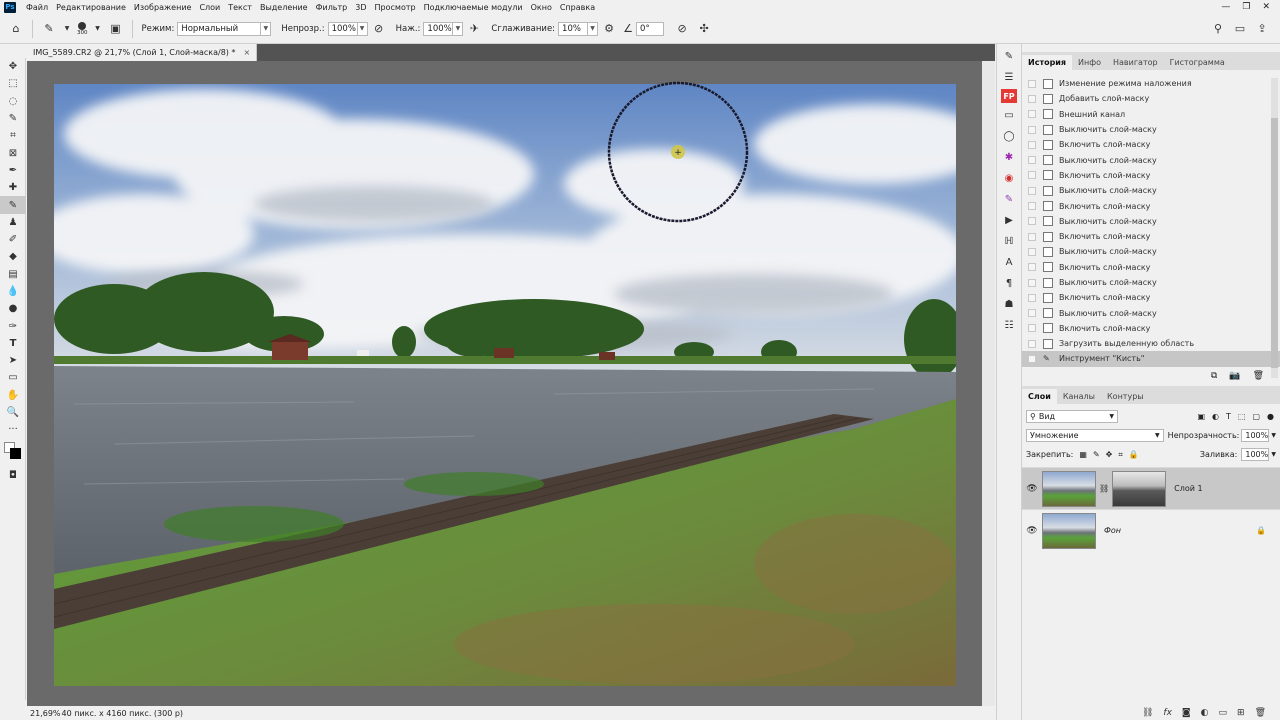 This screenshot has width=1280, height=720. I want to click on adjustment-layer-icon: ◐, so click(1205, 713).